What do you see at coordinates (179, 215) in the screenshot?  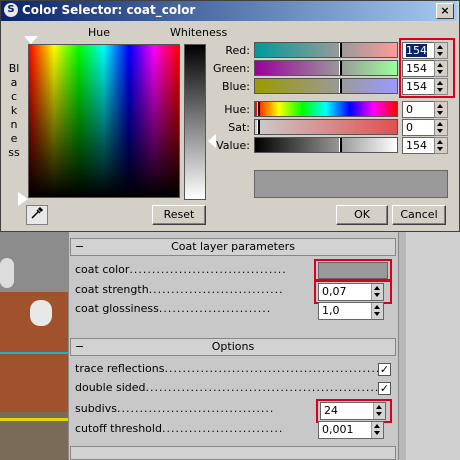 I see `reset-button: Reset` at bounding box center [179, 215].